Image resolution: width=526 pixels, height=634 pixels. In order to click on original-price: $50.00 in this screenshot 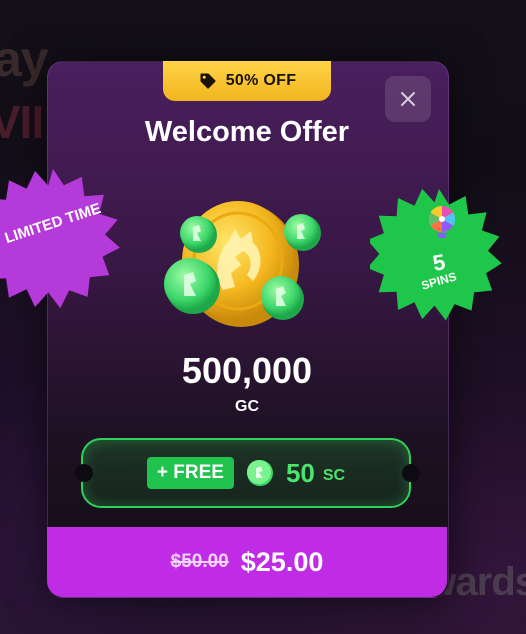, I will do `click(199, 561)`.